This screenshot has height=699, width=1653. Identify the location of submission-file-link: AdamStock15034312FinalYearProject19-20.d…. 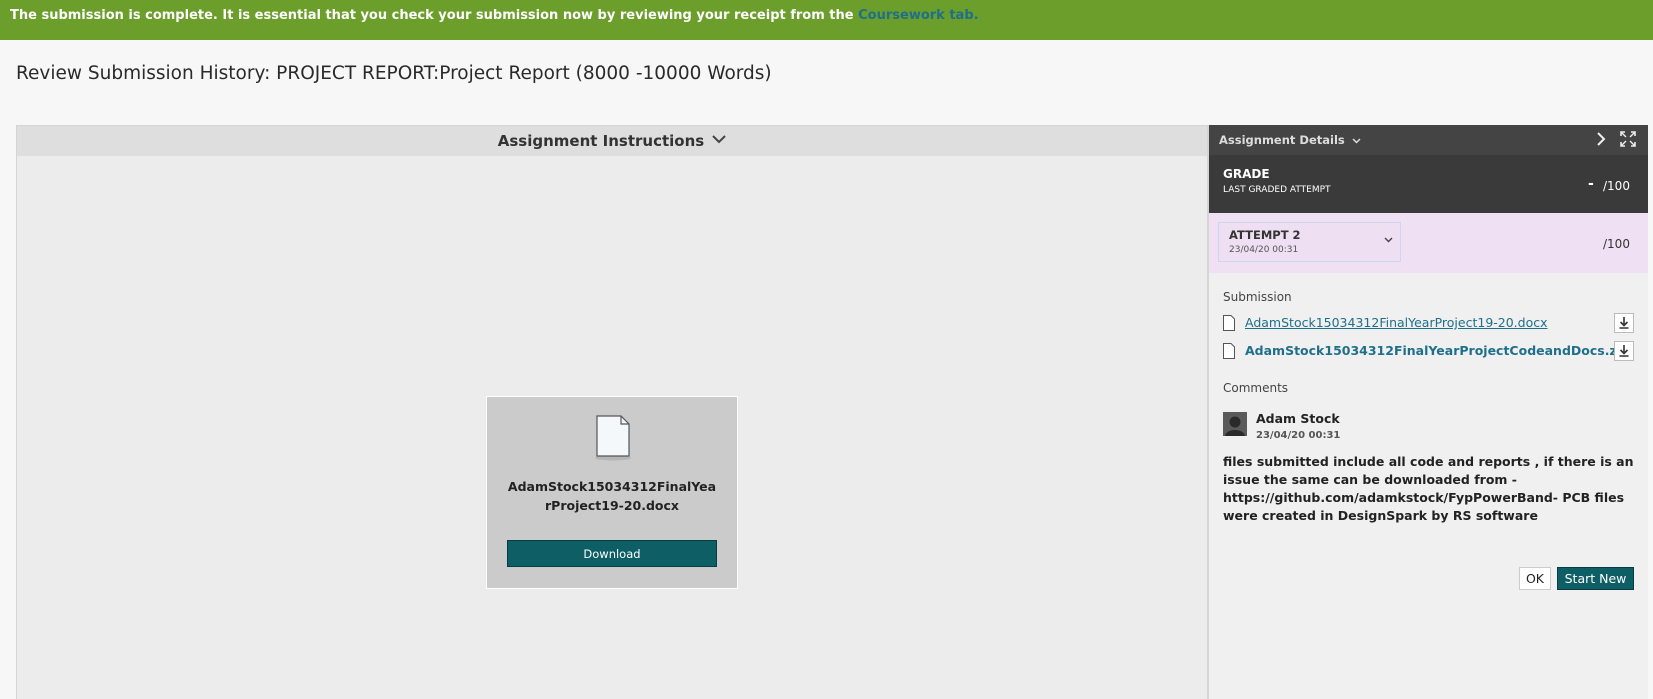
(1396, 322).